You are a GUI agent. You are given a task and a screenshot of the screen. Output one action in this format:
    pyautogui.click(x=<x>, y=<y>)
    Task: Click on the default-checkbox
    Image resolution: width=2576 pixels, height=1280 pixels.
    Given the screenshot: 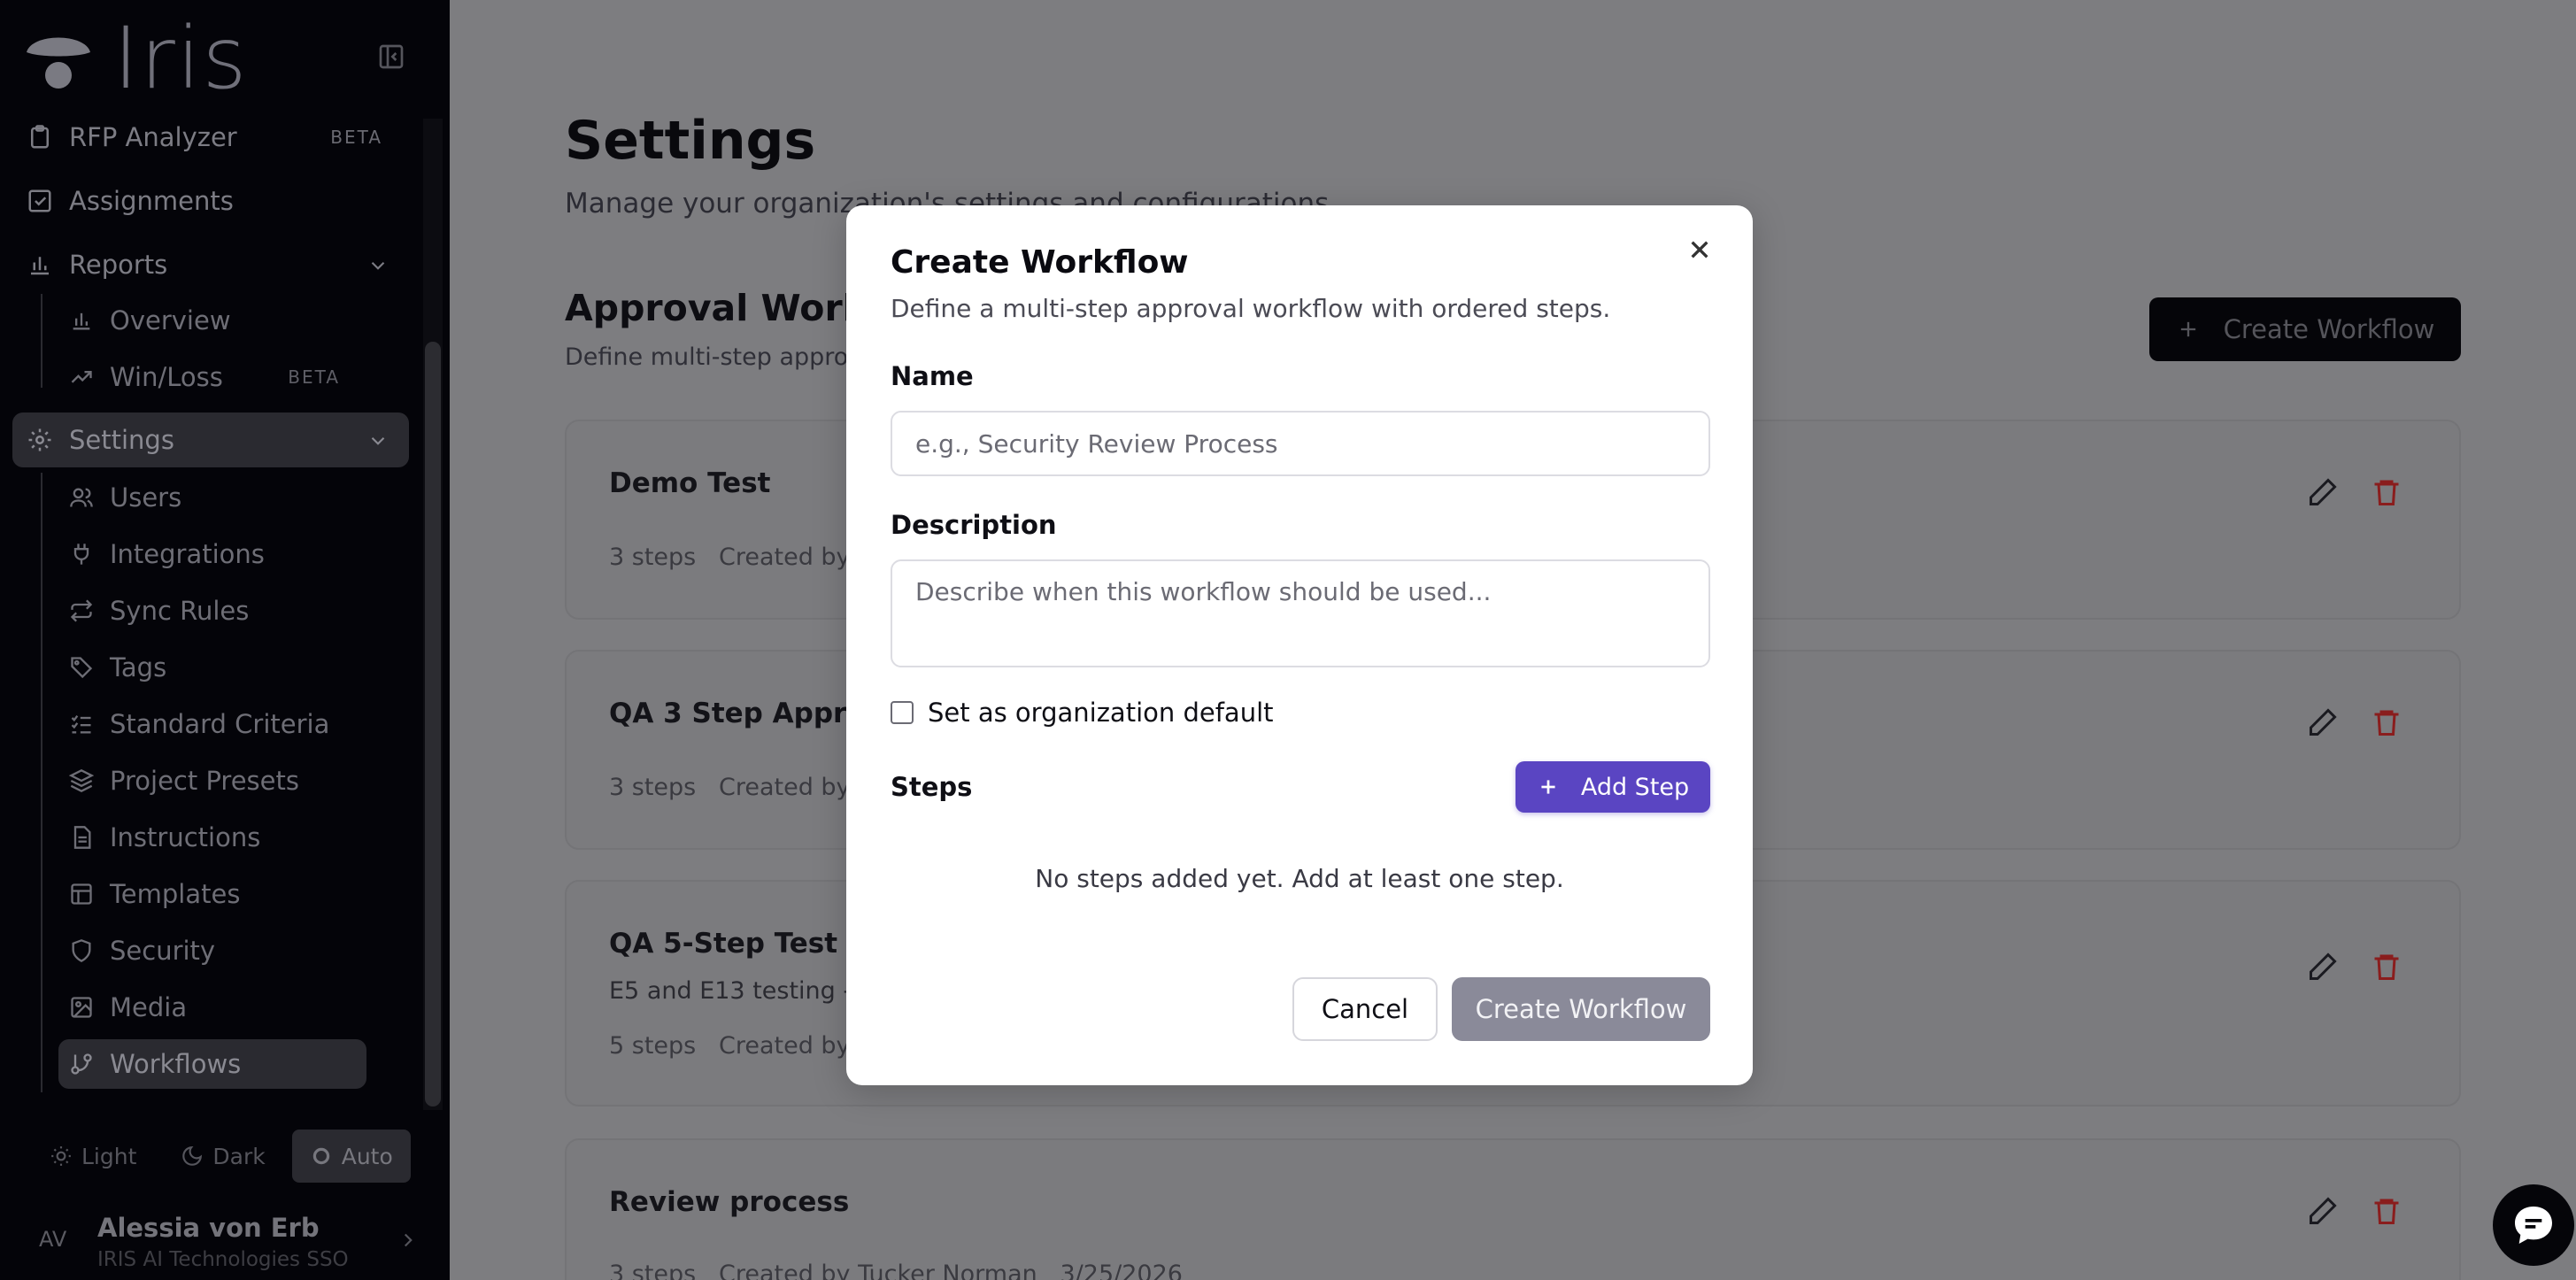 What is the action you would take?
    pyautogui.click(x=902, y=712)
    